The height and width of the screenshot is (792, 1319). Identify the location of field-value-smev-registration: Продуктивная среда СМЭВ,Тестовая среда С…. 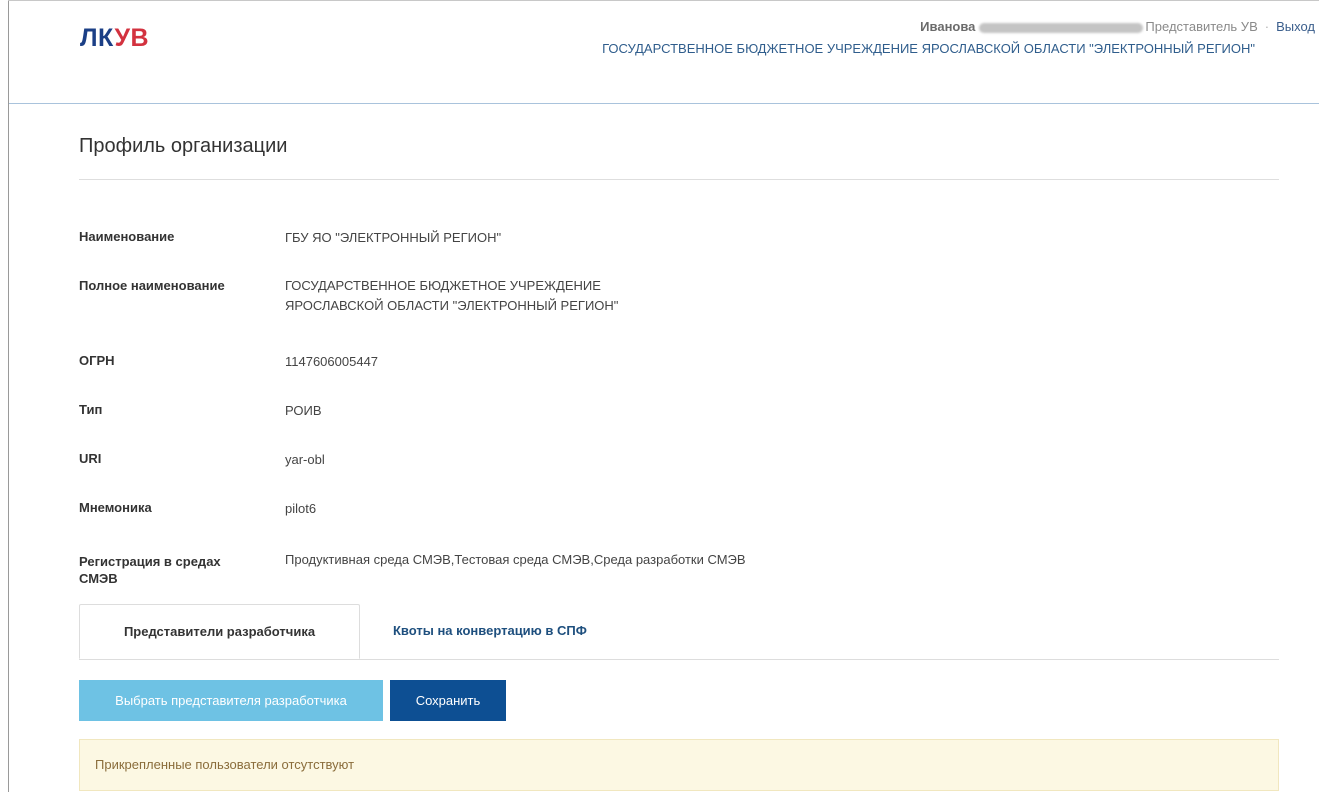
(515, 559).